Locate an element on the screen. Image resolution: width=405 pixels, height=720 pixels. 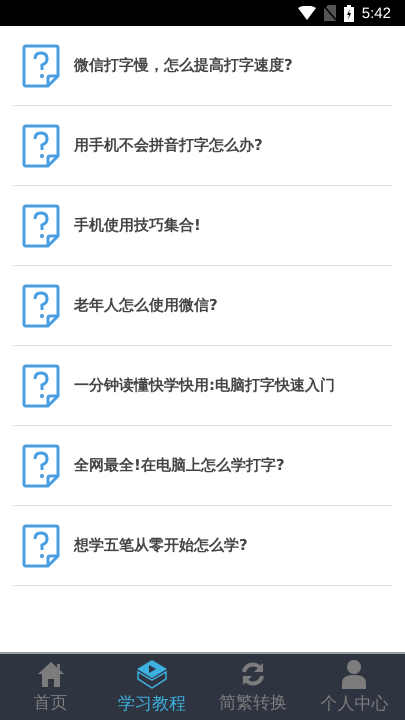
no-sim-icon is located at coordinates (330, 13).